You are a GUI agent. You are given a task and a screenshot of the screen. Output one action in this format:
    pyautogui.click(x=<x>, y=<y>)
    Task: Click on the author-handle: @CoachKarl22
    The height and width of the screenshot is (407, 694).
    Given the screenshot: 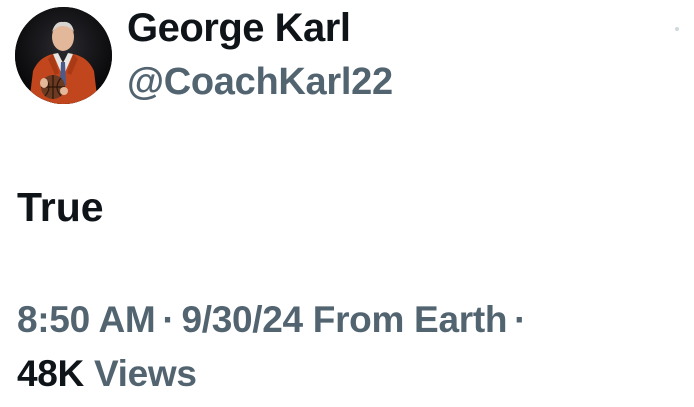 What is the action you would take?
    pyautogui.click(x=260, y=82)
    